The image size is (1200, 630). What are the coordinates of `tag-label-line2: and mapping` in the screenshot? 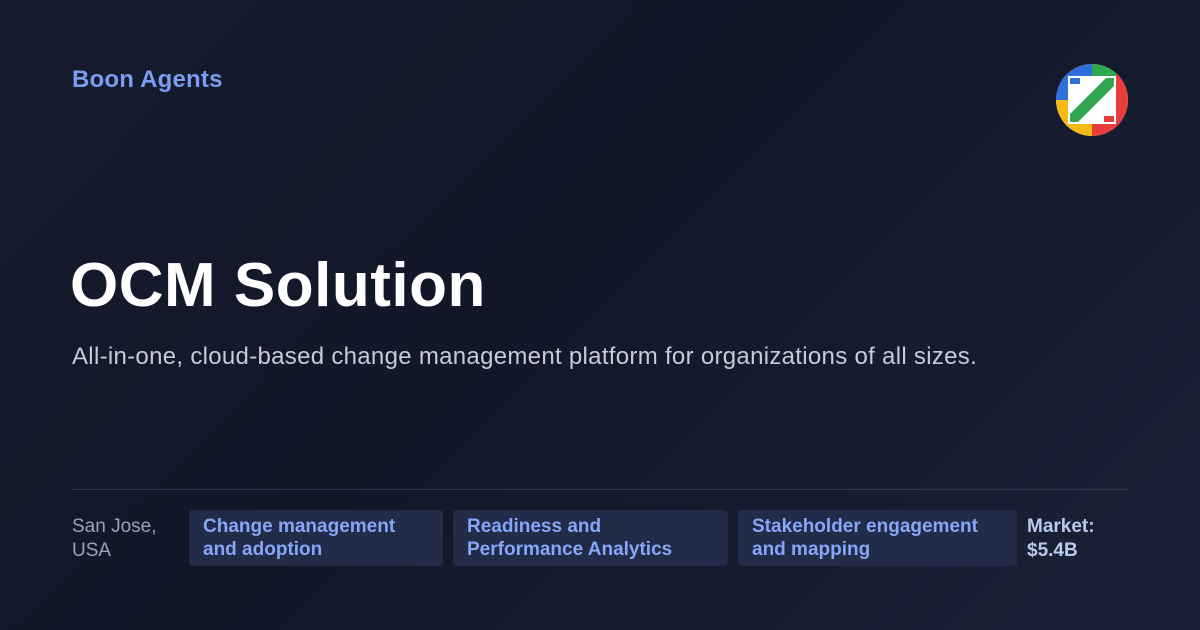 It's located at (811, 549).